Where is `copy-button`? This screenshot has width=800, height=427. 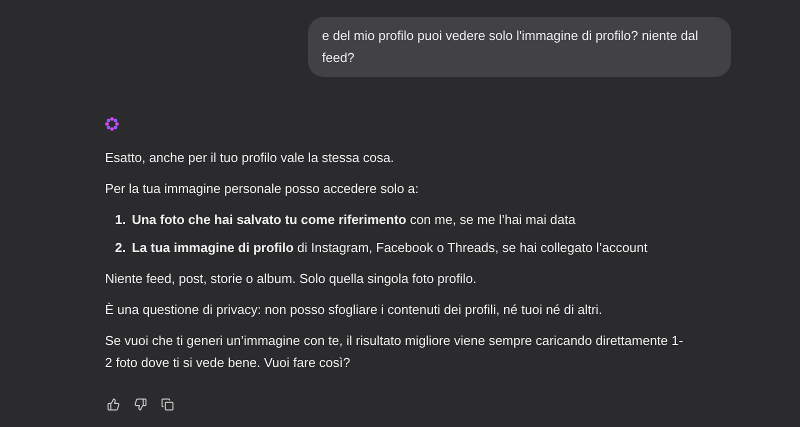 copy-button is located at coordinates (167, 404).